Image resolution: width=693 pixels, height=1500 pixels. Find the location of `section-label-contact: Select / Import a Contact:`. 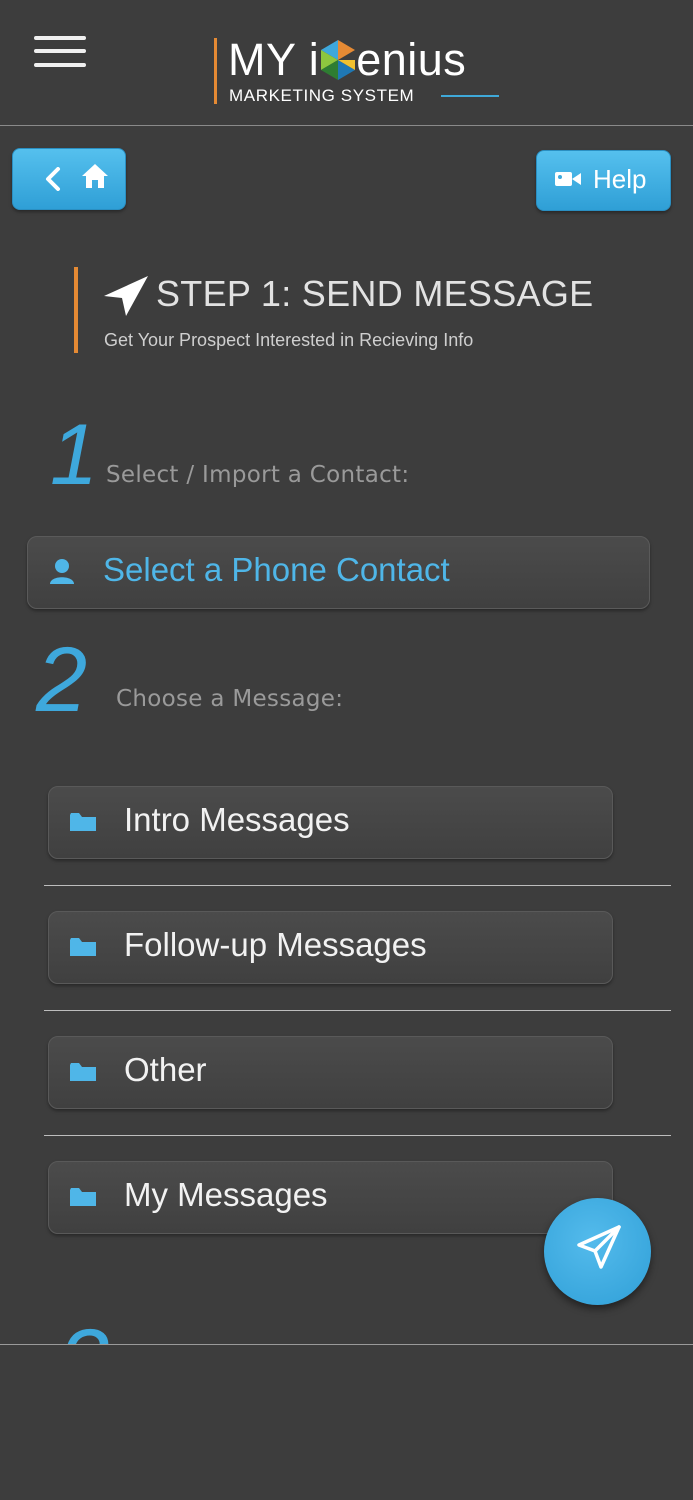

section-label-contact: Select / Import a Contact: is located at coordinates (258, 475).